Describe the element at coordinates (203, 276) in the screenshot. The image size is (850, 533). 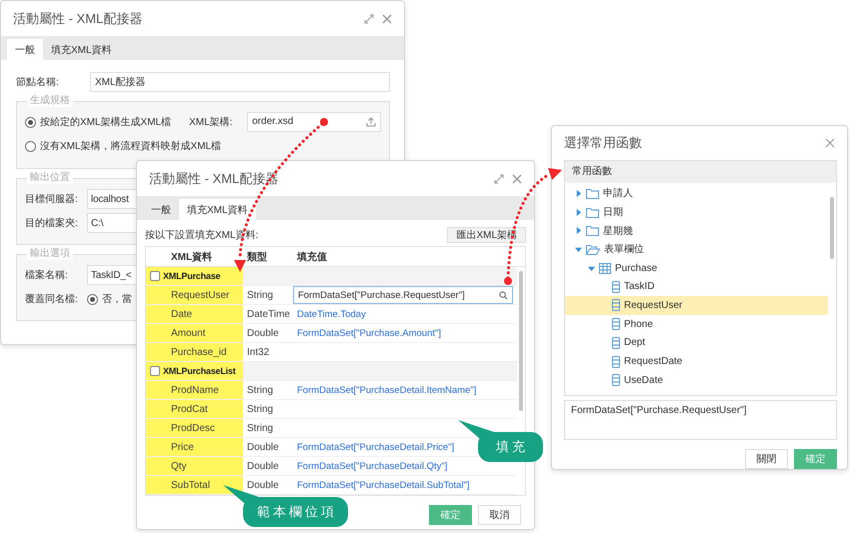
I see `table-cell: XMLPurchase` at that location.